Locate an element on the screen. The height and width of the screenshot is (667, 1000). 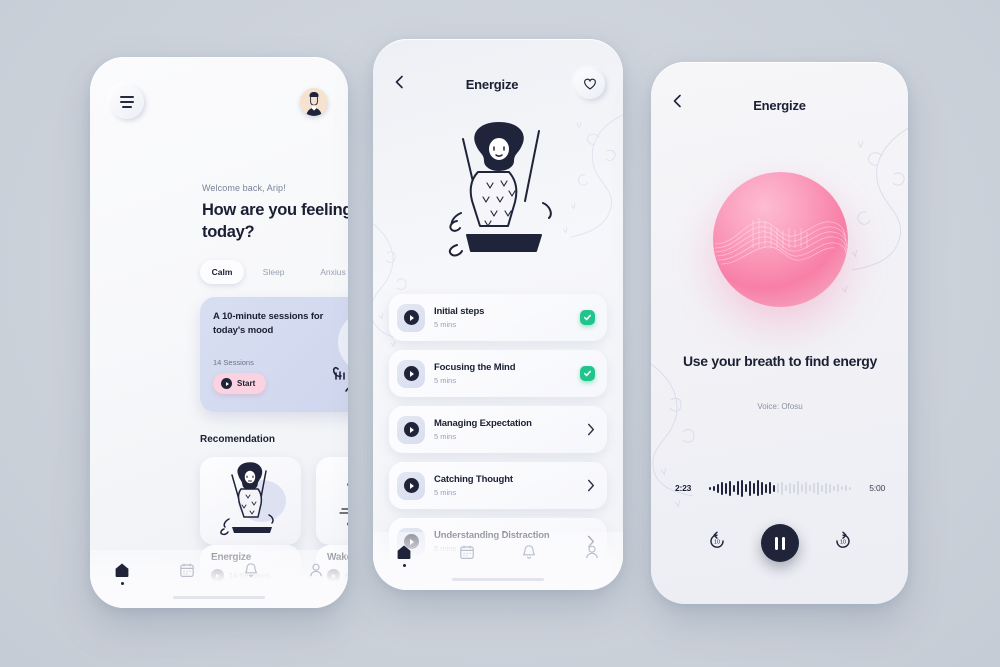
meditating-person-illustration is located at coordinates (340, 379).